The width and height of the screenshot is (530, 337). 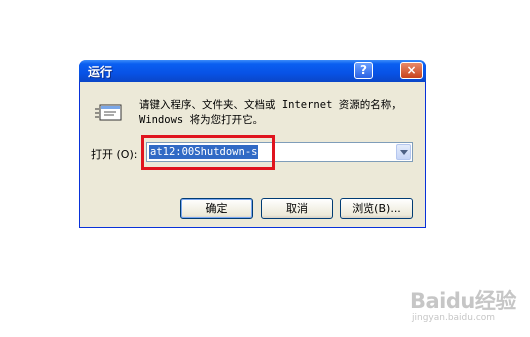 I want to click on dropdown-arrow-icon, so click(x=403, y=152).